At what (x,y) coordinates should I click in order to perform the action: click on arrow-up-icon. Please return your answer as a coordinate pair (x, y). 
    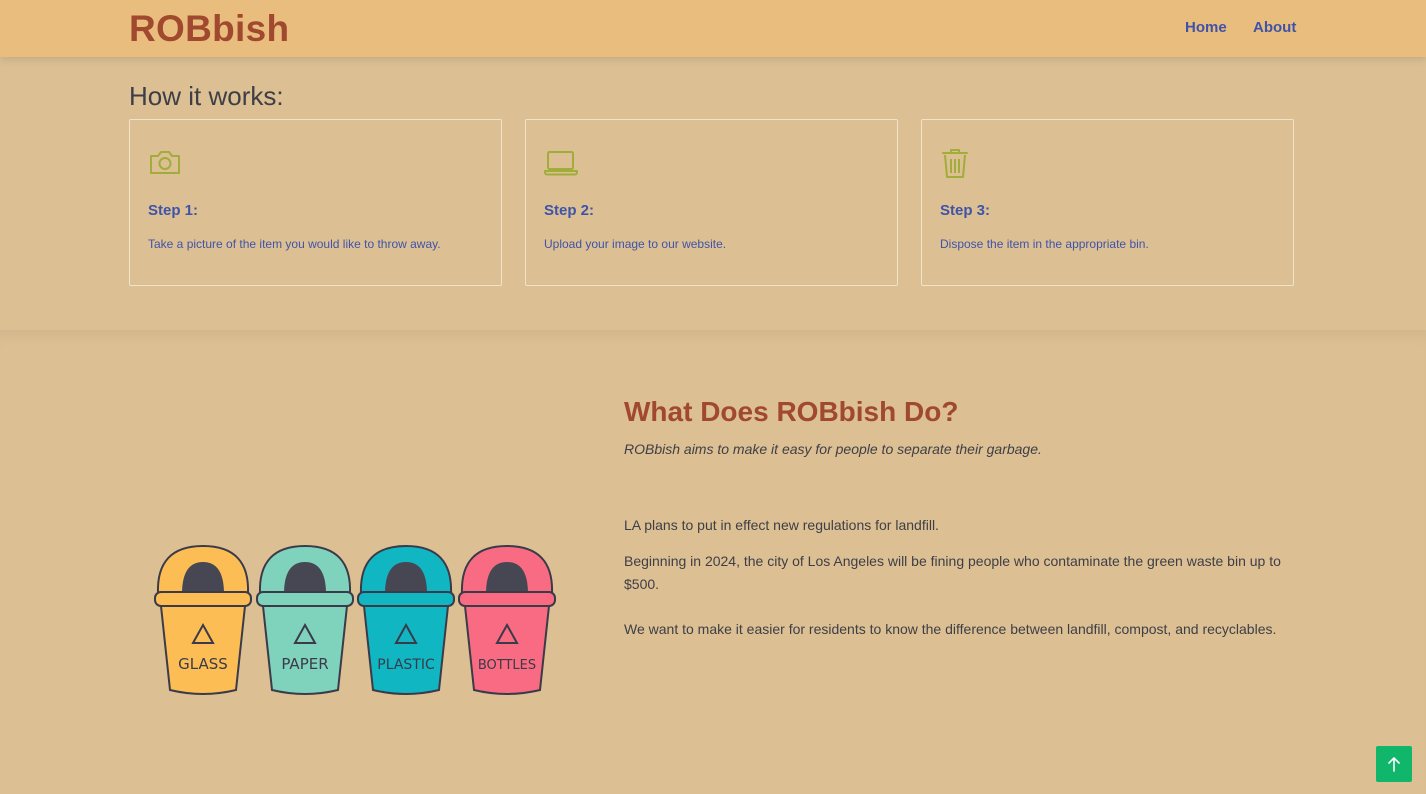
    Looking at the image, I should click on (1394, 764).